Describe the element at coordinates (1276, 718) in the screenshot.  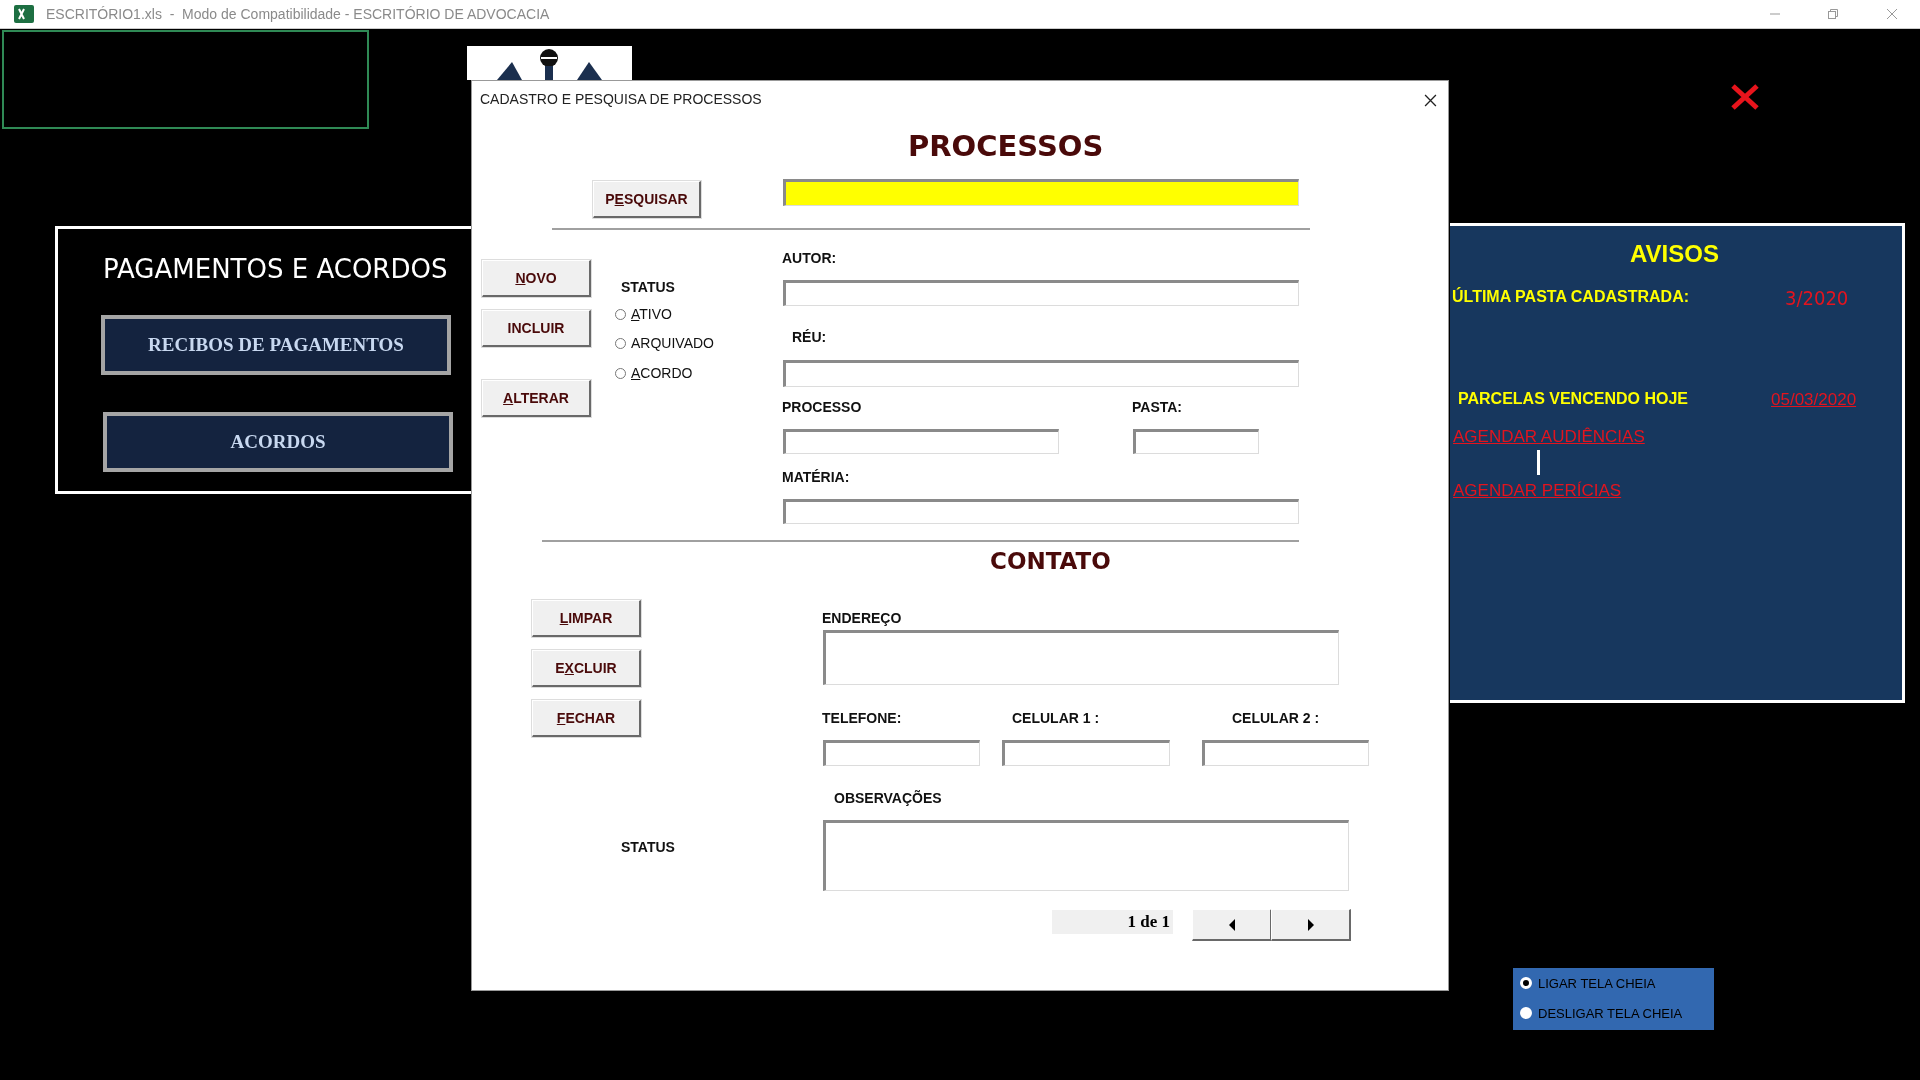
I see `field-label: CELULAR 2 :` at that location.